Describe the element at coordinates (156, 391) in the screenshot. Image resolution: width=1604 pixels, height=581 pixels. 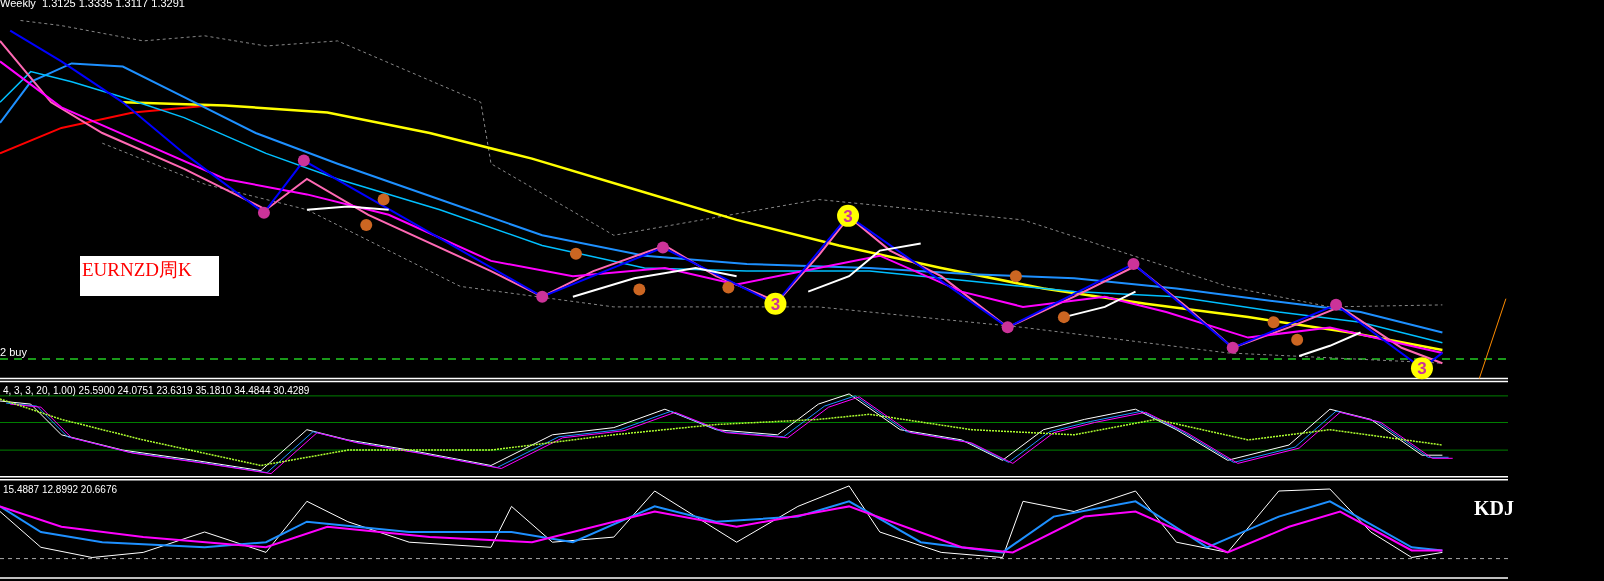
I see `indicator-header: 4, 3, 3, 20, 1.00) 25.5900 24.0751 23.6319 35.1810 34.4844 30.4289` at that location.